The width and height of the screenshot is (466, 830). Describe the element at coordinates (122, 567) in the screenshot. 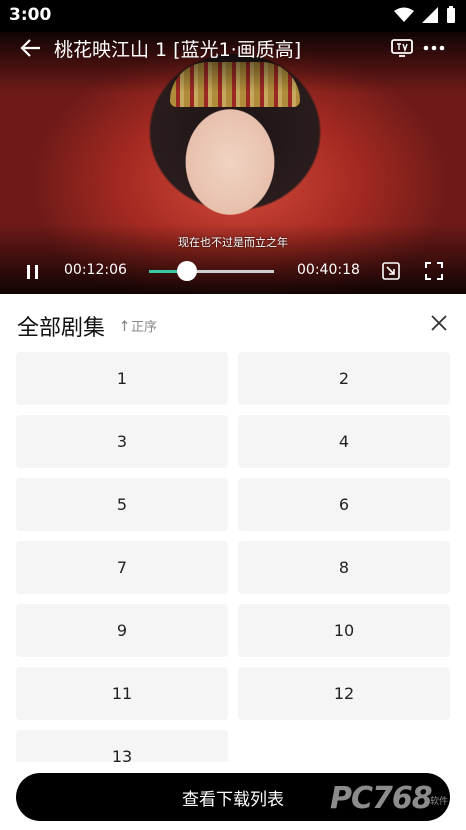

I see `episode-button: 7` at that location.